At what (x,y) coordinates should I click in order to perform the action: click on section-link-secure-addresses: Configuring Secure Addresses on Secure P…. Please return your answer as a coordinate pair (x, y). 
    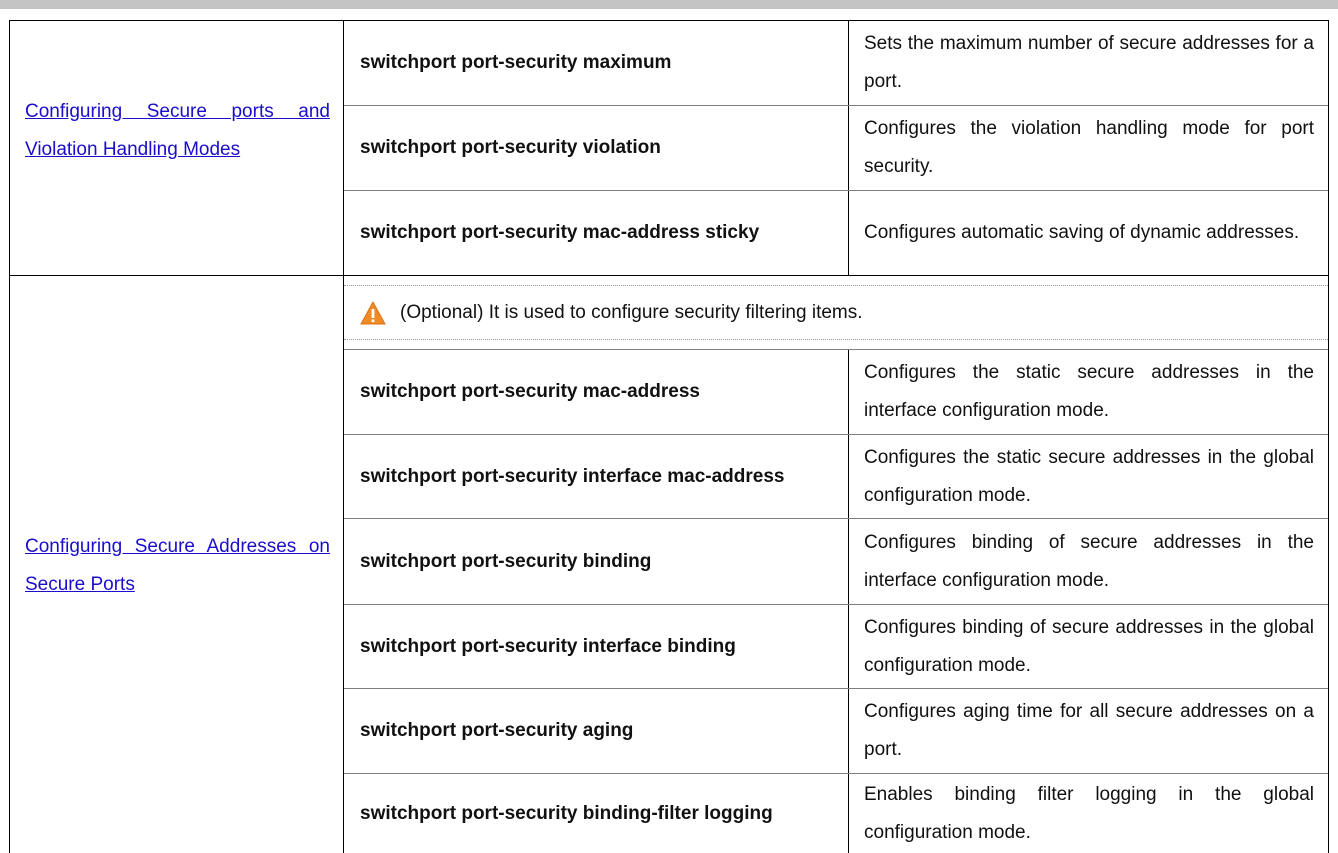
    Looking at the image, I should click on (177, 566).